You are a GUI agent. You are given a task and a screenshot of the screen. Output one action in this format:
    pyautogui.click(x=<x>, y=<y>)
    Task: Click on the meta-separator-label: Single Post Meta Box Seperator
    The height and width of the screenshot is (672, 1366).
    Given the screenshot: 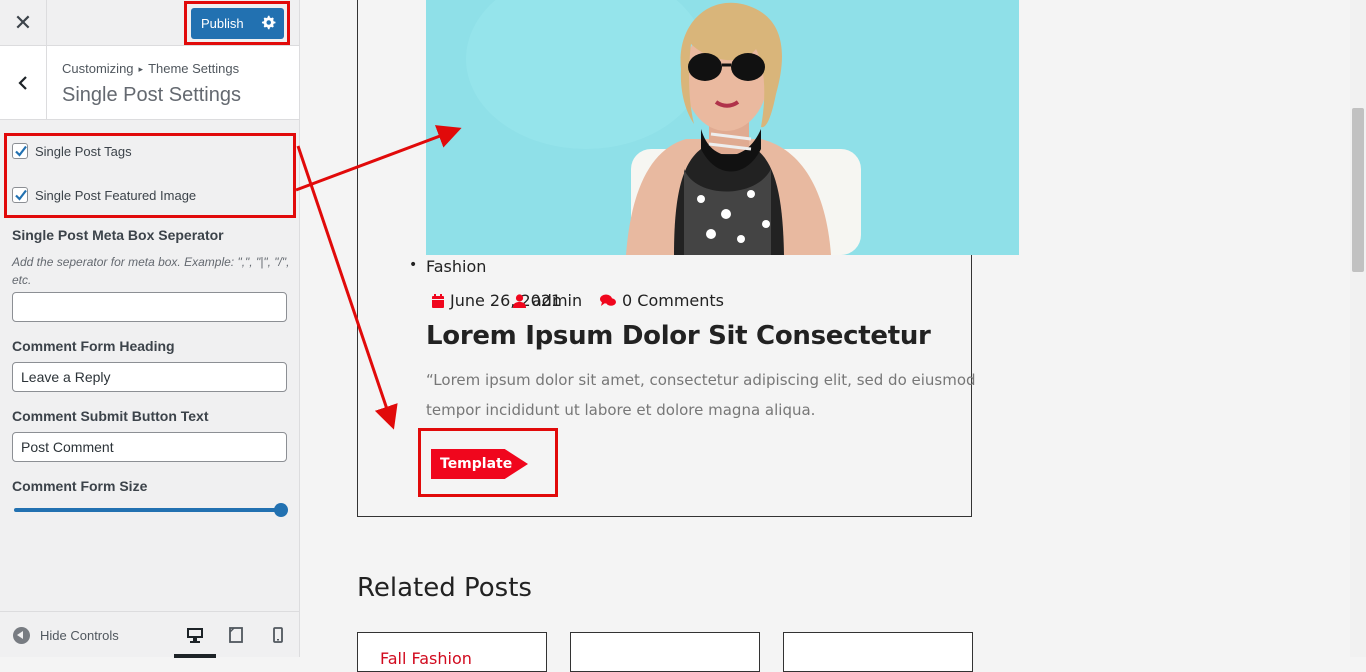 What is the action you would take?
    pyautogui.click(x=118, y=235)
    